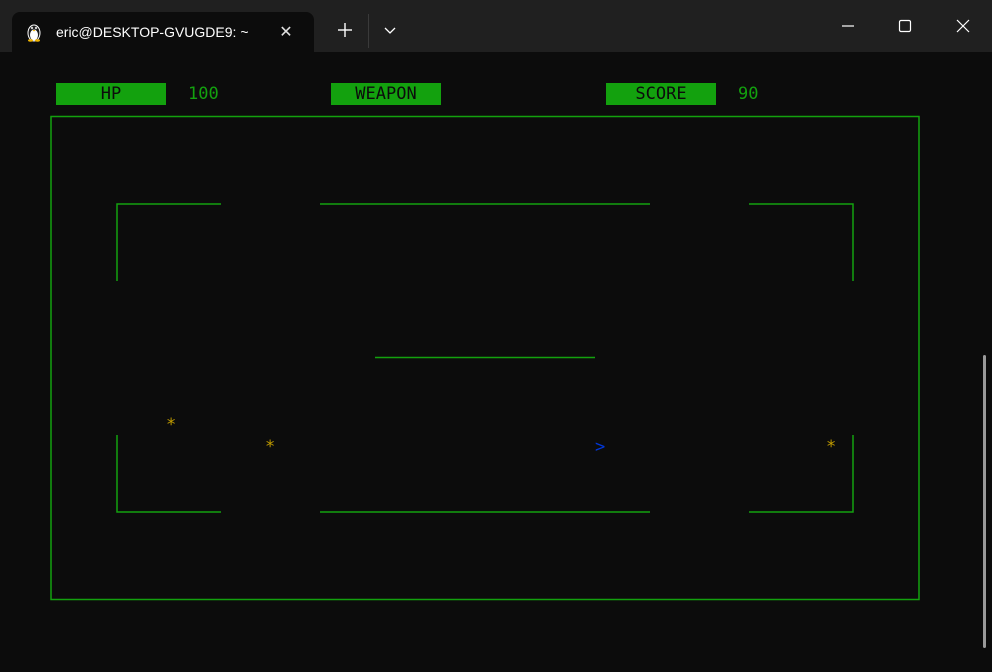 The image size is (992, 672). What do you see at coordinates (600, 447) in the screenshot?
I see `player-ship: >` at bounding box center [600, 447].